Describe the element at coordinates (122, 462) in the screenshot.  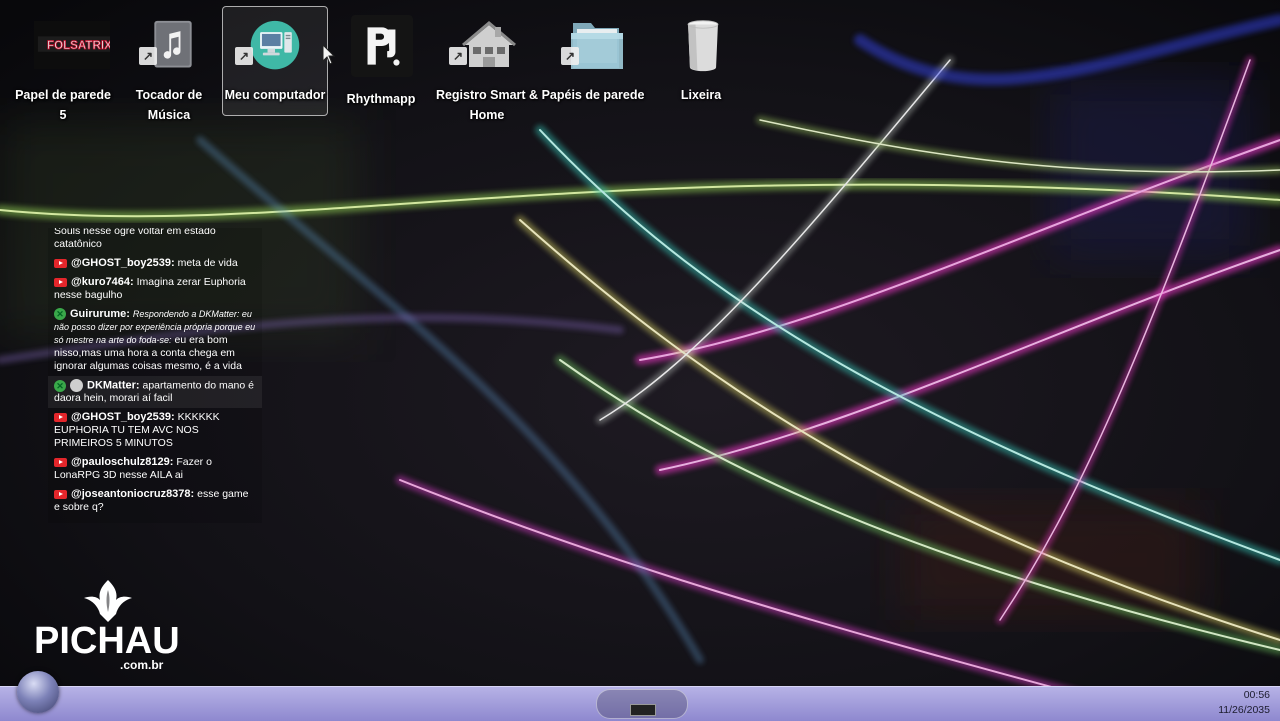
I see `chat-author: @pauloschulz8129:` at that location.